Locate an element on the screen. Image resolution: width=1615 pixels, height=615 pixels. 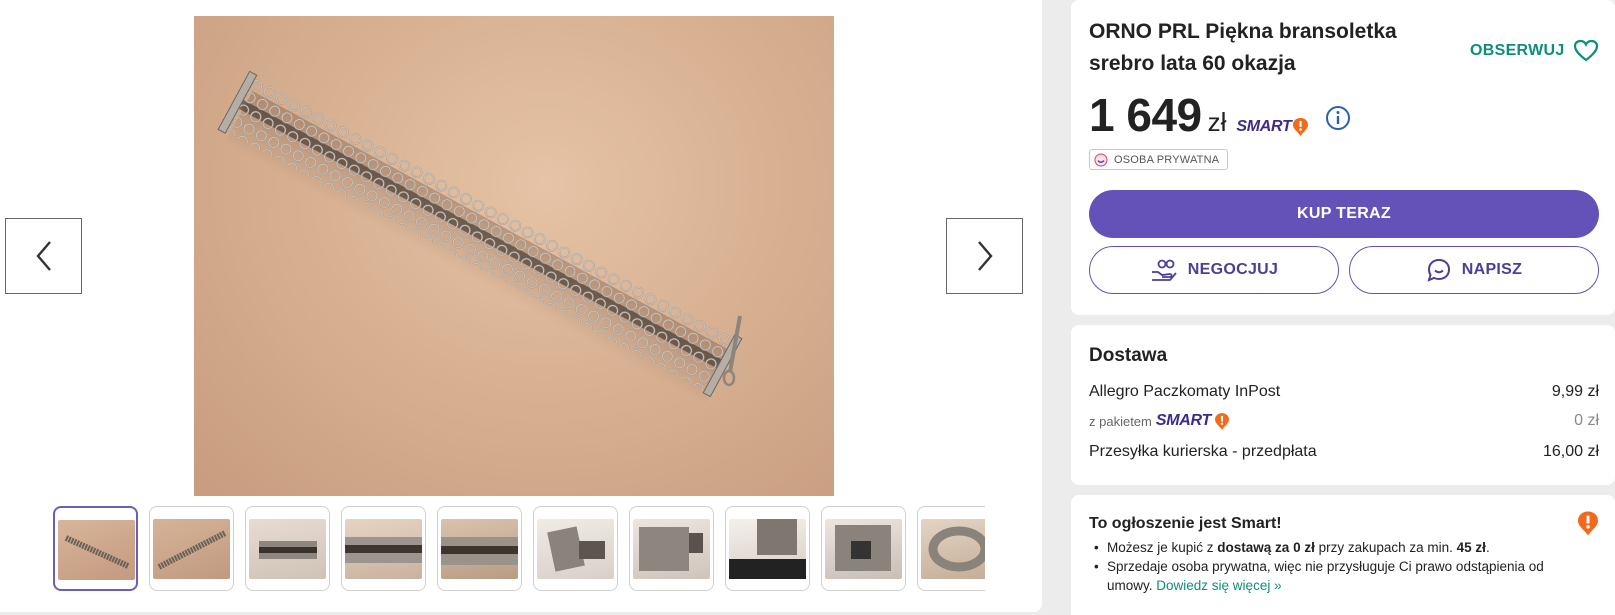
seller-type-badge: OSOBA PRYWATNA is located at coordinates (1159, 159).